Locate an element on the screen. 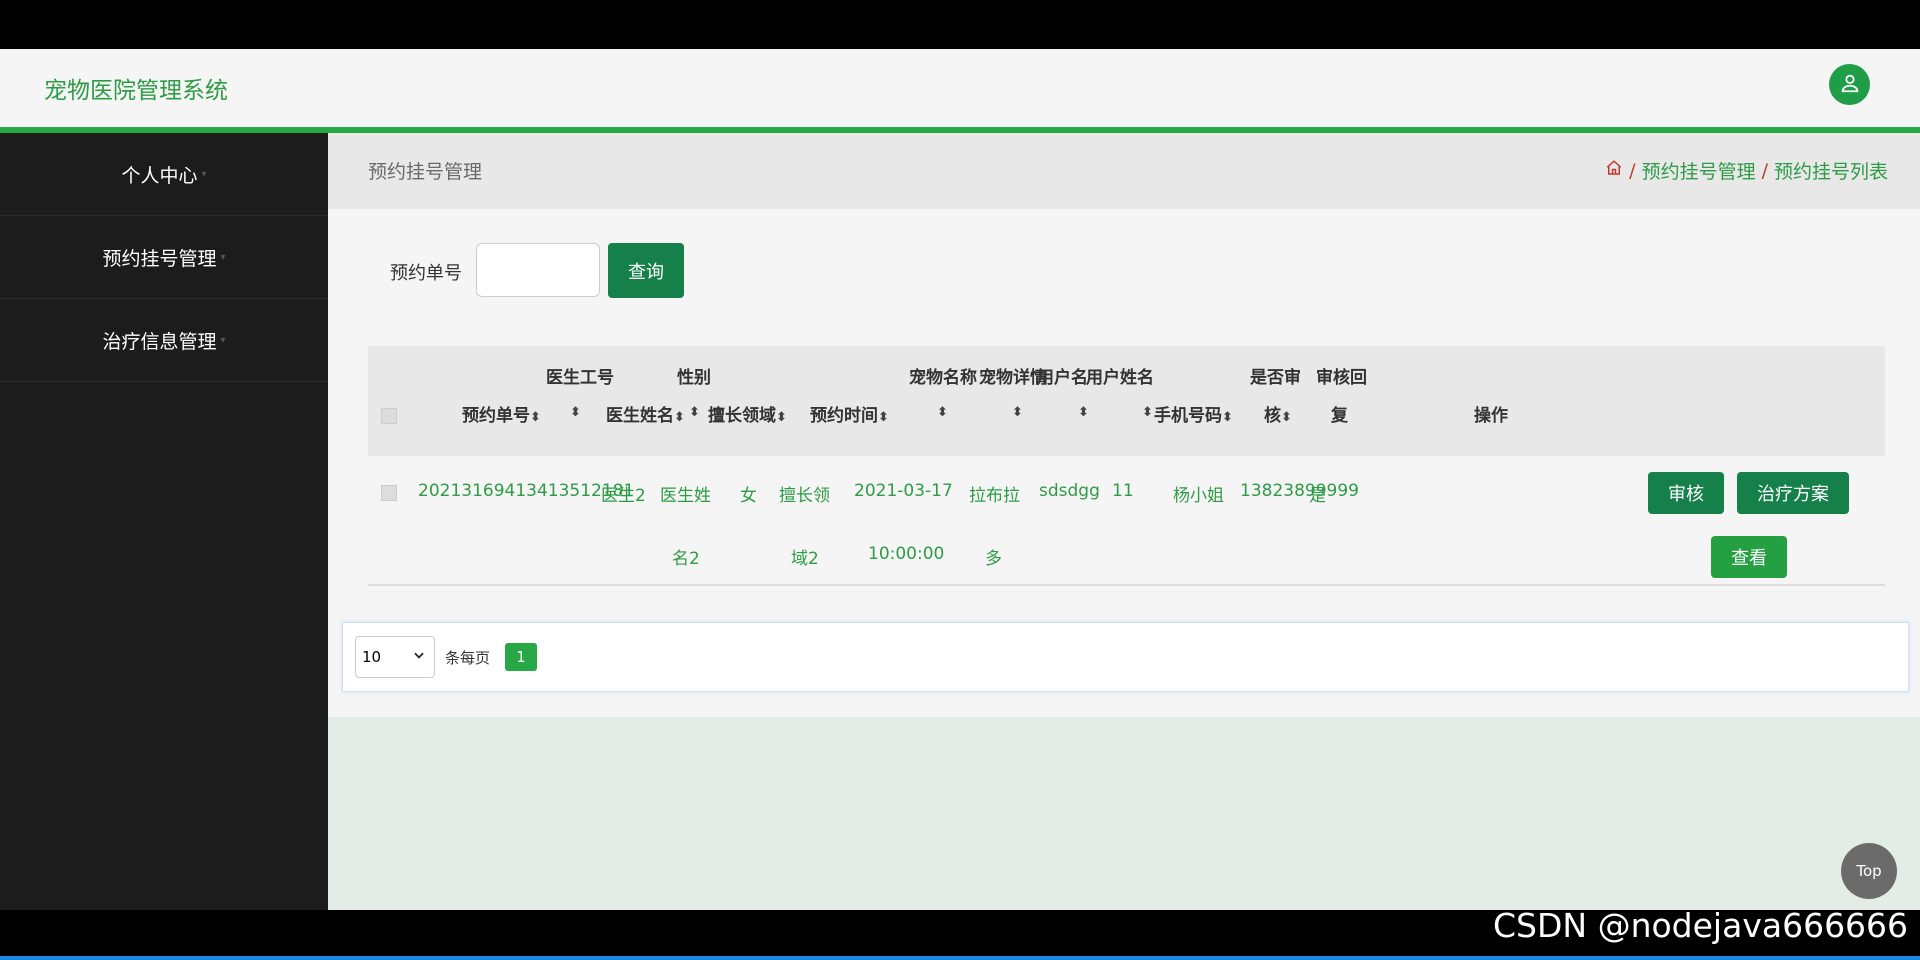  header-doctor-id: 医生工号 is located at coordinates (580, 378).